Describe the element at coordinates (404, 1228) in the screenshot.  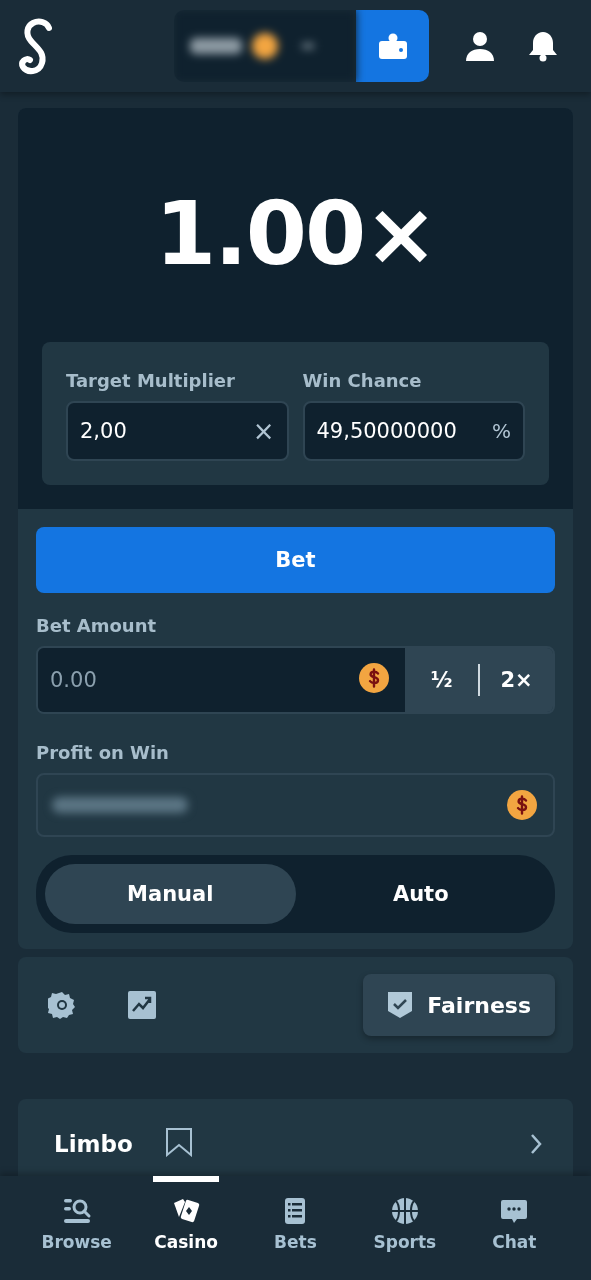
I see `nav-tab: Sports` at that location.